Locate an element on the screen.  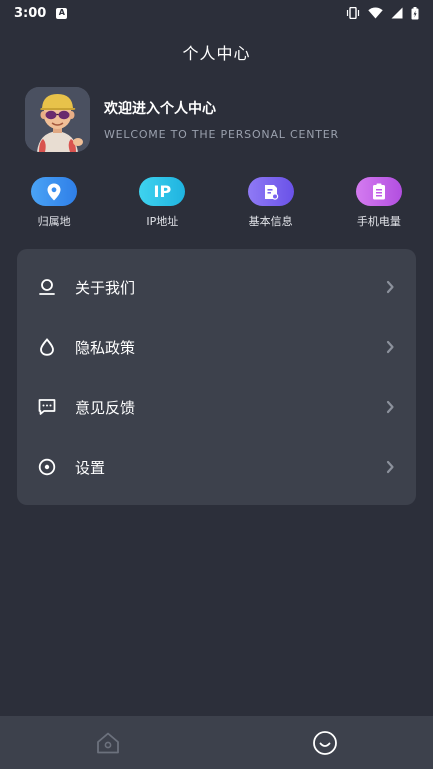
status-bar: 3:00 A is located at coordinates (216, 13).